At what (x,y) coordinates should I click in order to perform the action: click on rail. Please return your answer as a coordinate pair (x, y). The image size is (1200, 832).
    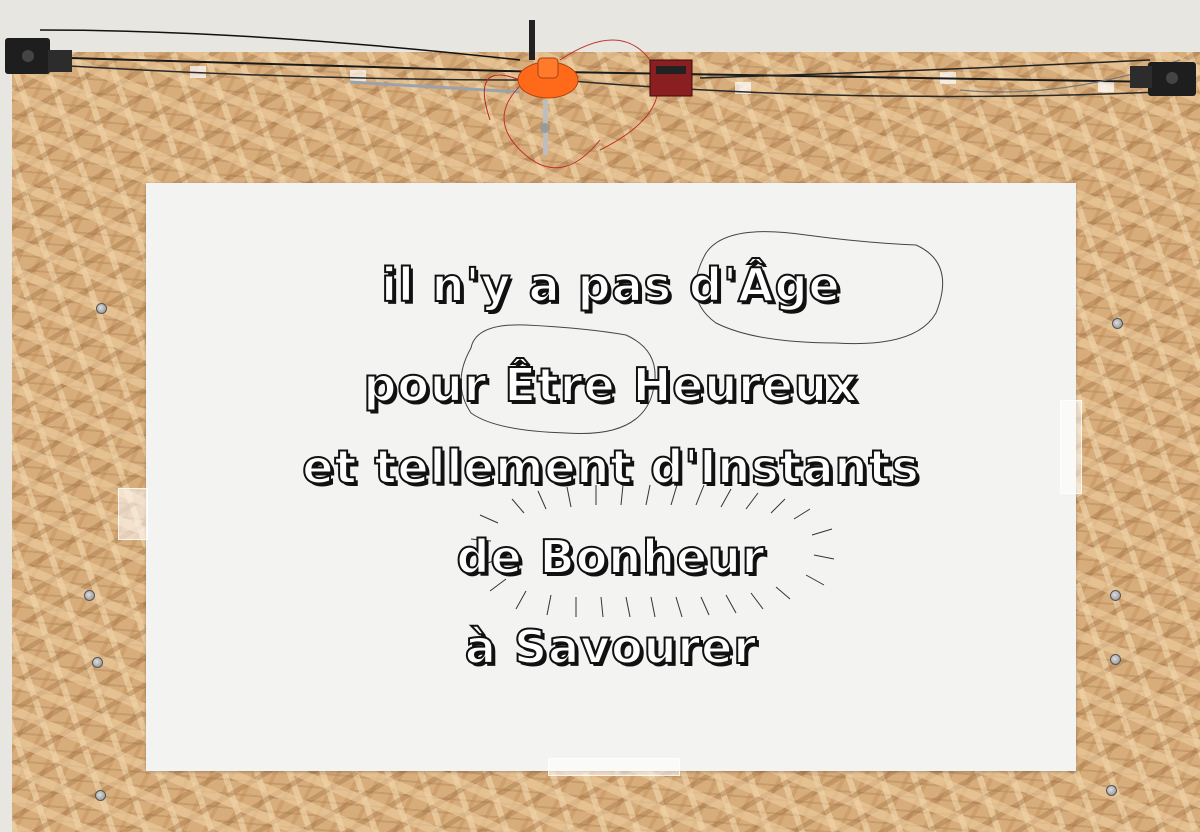
    Looking at the image, I should click on (435, 87).